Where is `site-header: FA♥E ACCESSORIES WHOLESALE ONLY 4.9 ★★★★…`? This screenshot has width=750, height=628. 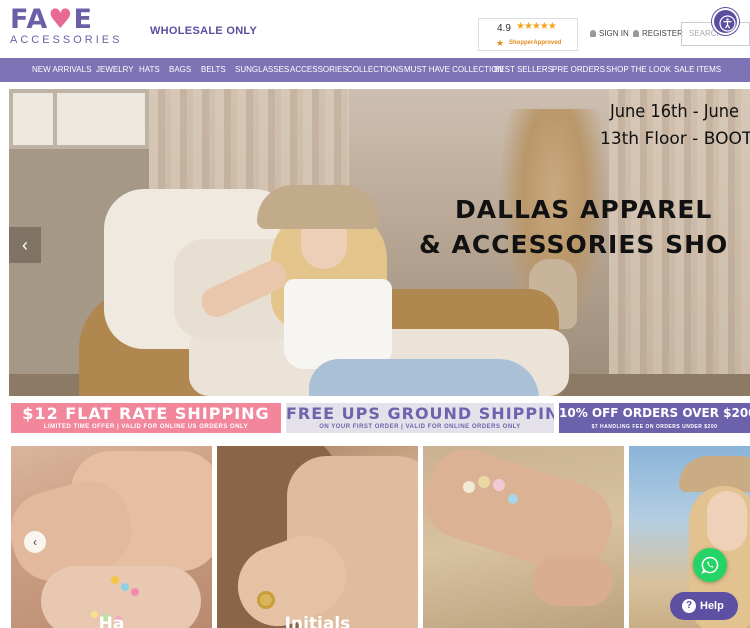 site-header: FA♥E ACCESSORIES WHOLESALE ONLY 4.9 ★★★★… is located at coordinates (375, 29).